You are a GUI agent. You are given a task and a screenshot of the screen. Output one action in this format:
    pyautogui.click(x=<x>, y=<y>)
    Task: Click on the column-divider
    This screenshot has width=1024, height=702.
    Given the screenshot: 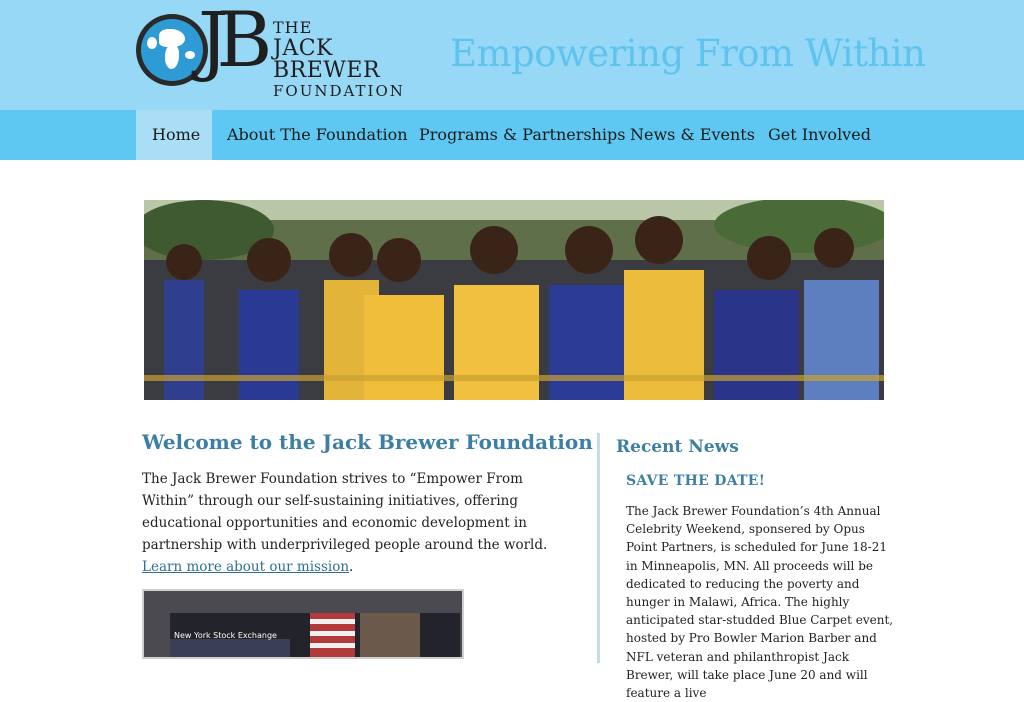 What is the action you would take?
    pyautogui.click(x=598, y=548)
    